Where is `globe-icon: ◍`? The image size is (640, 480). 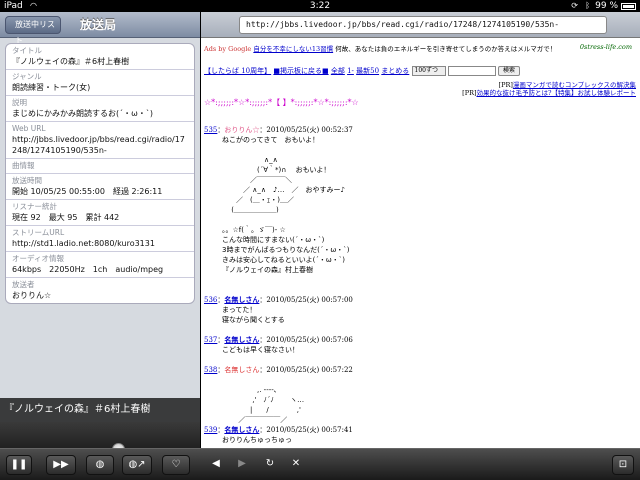
globe-icon: ◍ is located at coordinates (100, 464).